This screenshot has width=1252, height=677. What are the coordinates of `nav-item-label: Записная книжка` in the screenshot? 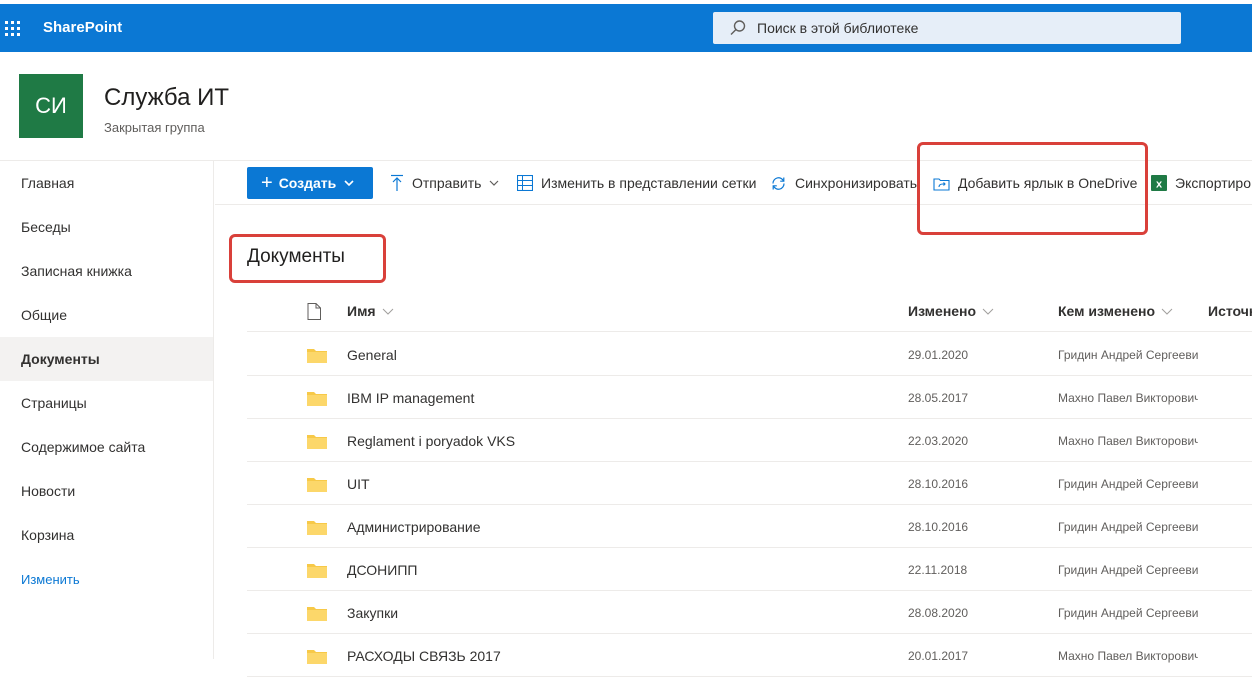 It's located at (76, 271).